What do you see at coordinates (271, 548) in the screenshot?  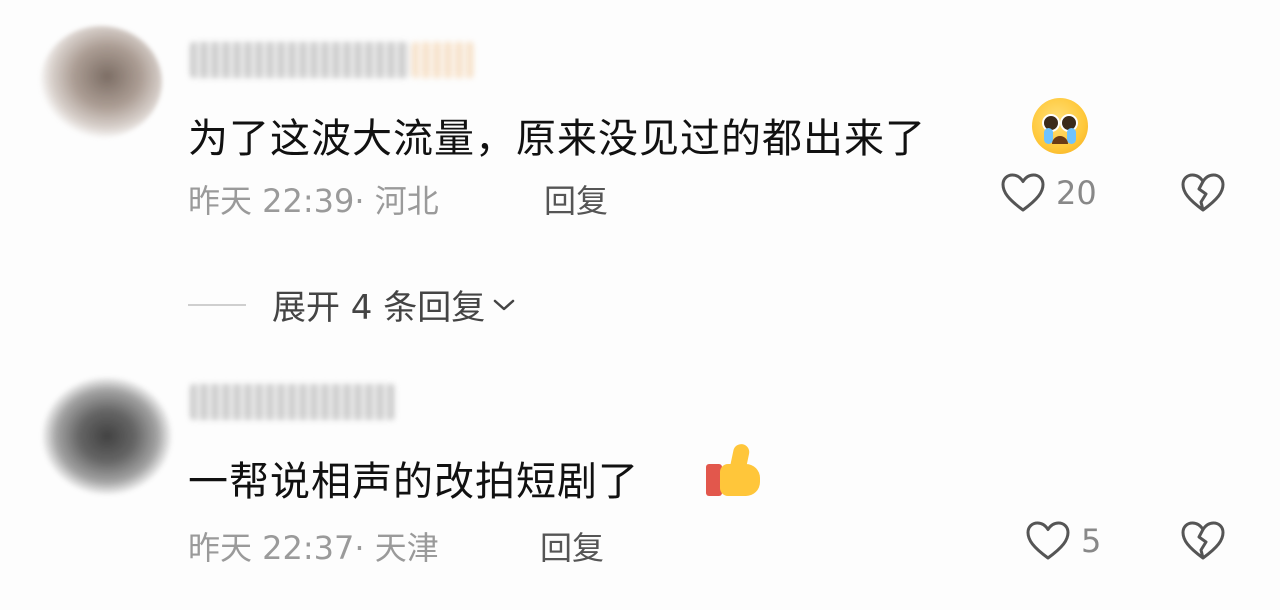 I see `timestamp: 昨天 22:37` at bounding box center [271, 548].